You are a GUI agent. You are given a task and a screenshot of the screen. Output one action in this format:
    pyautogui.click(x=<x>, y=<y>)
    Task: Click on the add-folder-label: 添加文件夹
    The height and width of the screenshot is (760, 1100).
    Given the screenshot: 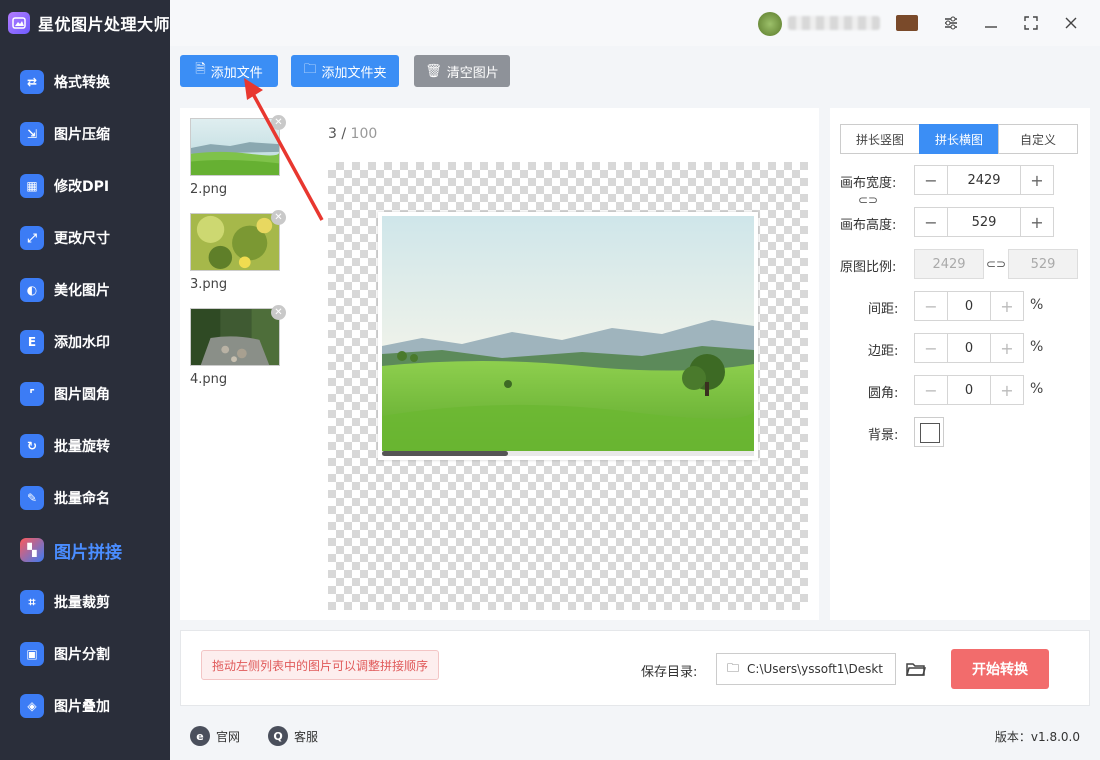 What is the action you would take?
    pyautogui.click(x=354, y=73)
    